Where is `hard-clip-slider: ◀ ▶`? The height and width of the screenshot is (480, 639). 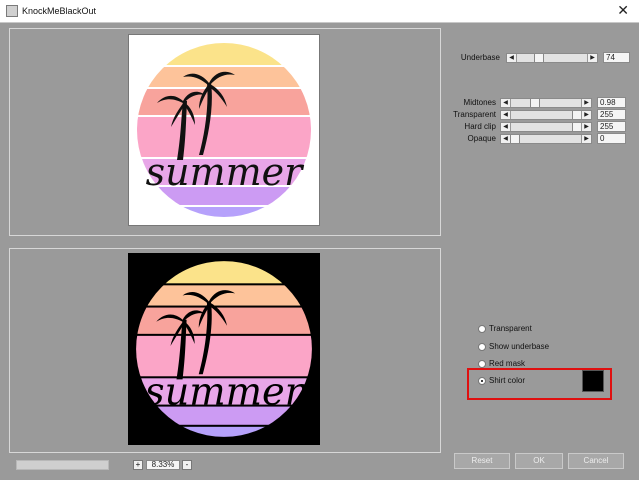
hard-clip-slider: ◀ ▶ is located at coordinates (546, 127).